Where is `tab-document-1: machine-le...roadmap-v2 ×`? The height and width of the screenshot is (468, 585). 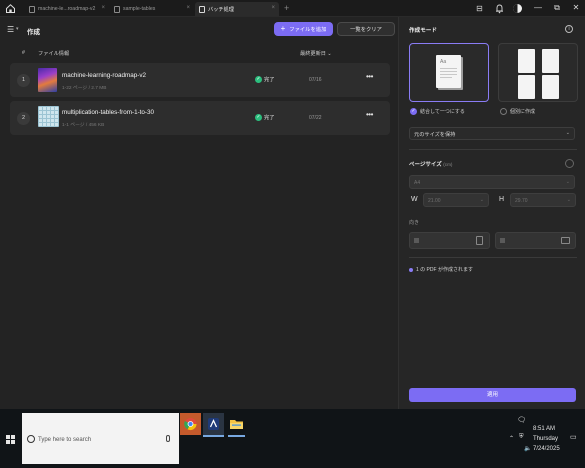
tab-document-1: machine-le...roadmap-v2 × is located at coordinates (67, 9).